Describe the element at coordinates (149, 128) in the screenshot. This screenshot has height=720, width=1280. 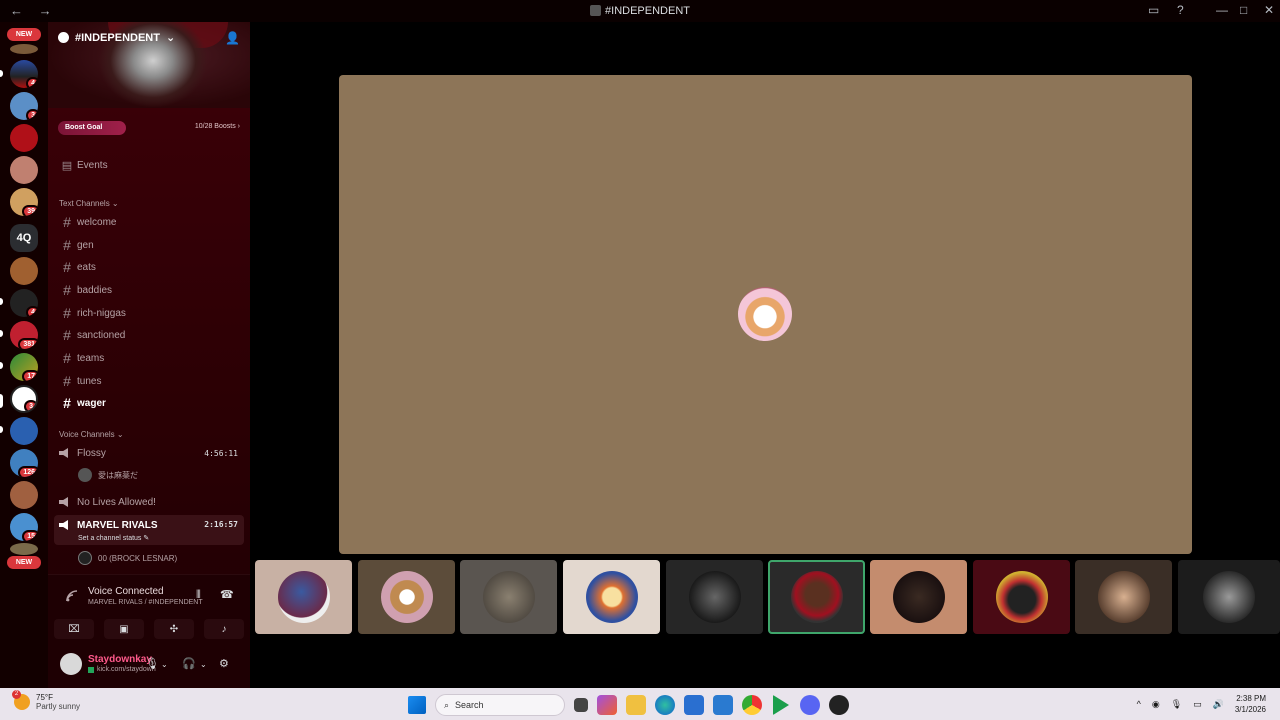
I see `boost-goal-bar: Boost Goal 10/28 Boosts ›` at that location.